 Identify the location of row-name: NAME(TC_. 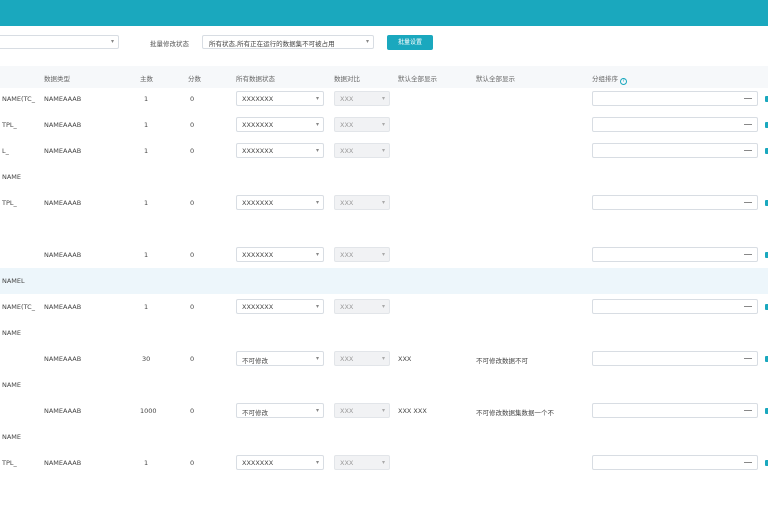
(18, 307).